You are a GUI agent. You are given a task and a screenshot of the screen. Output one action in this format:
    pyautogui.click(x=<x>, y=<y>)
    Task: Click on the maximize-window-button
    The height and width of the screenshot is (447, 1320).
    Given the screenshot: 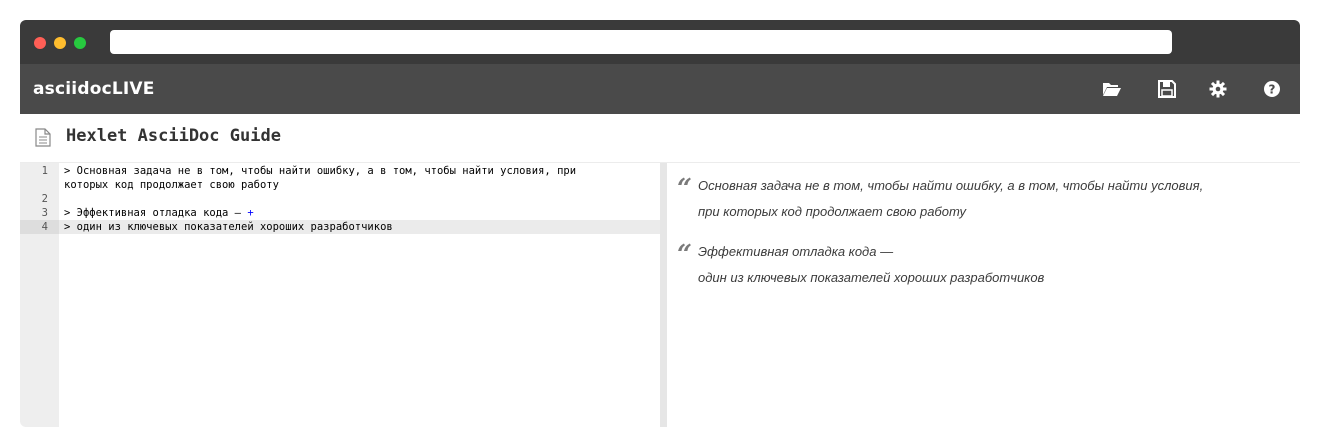 What is the action you would take?
    pyautogui.click(x=80, y=43)
    